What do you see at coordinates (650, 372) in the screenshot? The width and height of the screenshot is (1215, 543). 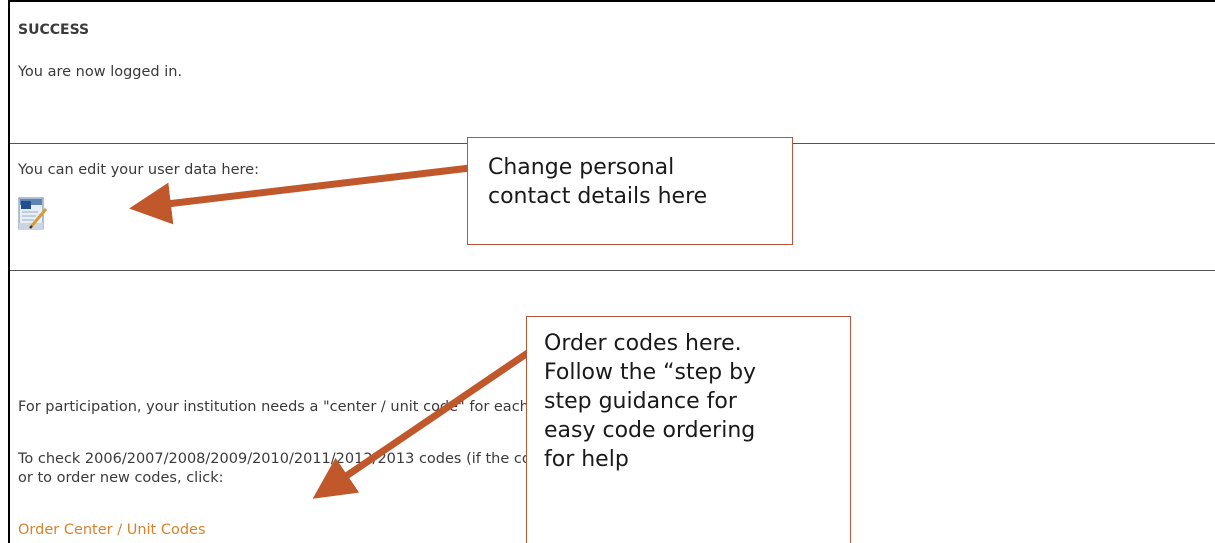 I see `callout-order-line2: Follow the “step by` at bounding box center [650, 372].